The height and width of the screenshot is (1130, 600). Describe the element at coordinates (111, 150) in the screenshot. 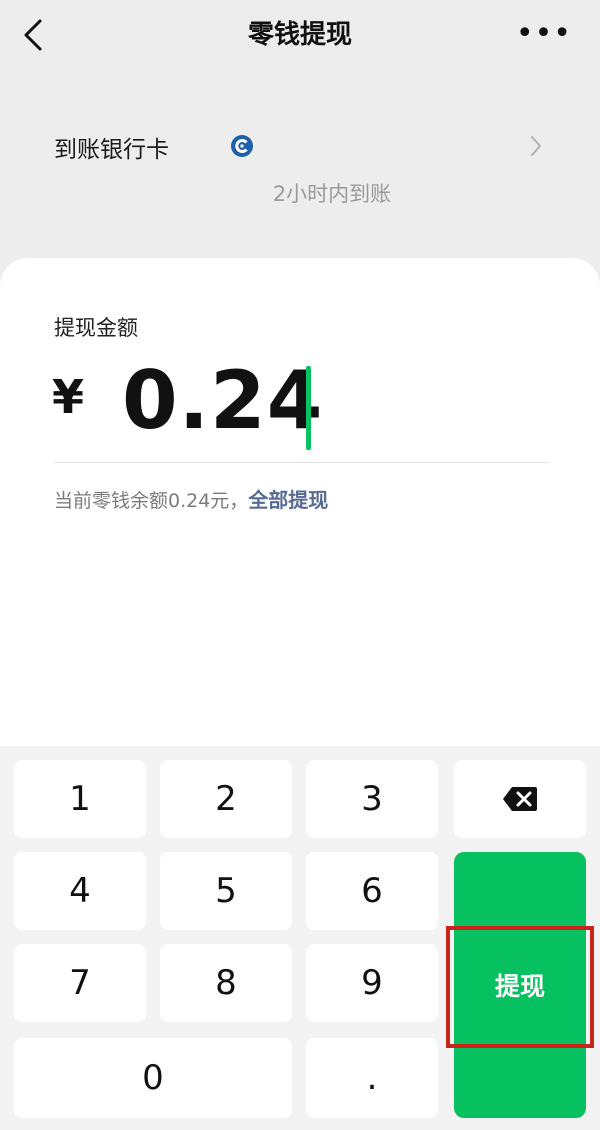

I see `bank-card-label: 到账银行卡` at that location.